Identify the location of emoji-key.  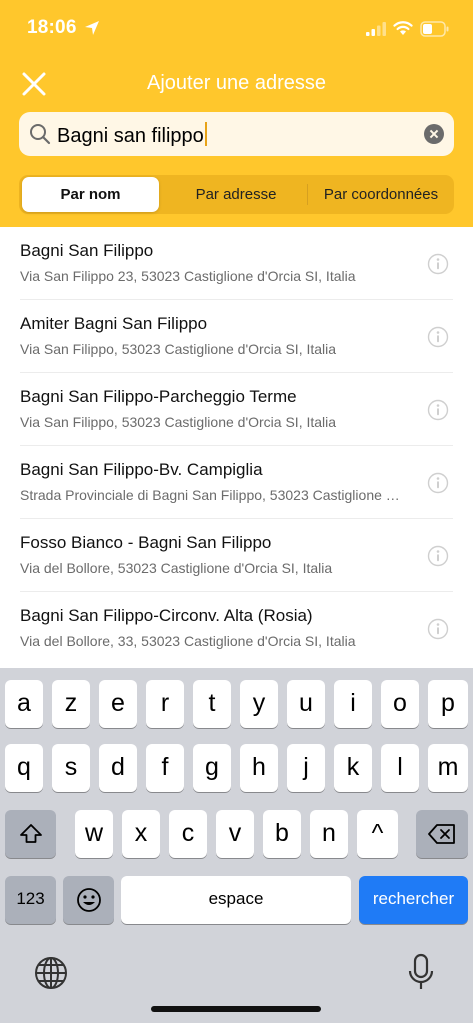
(88, 900).